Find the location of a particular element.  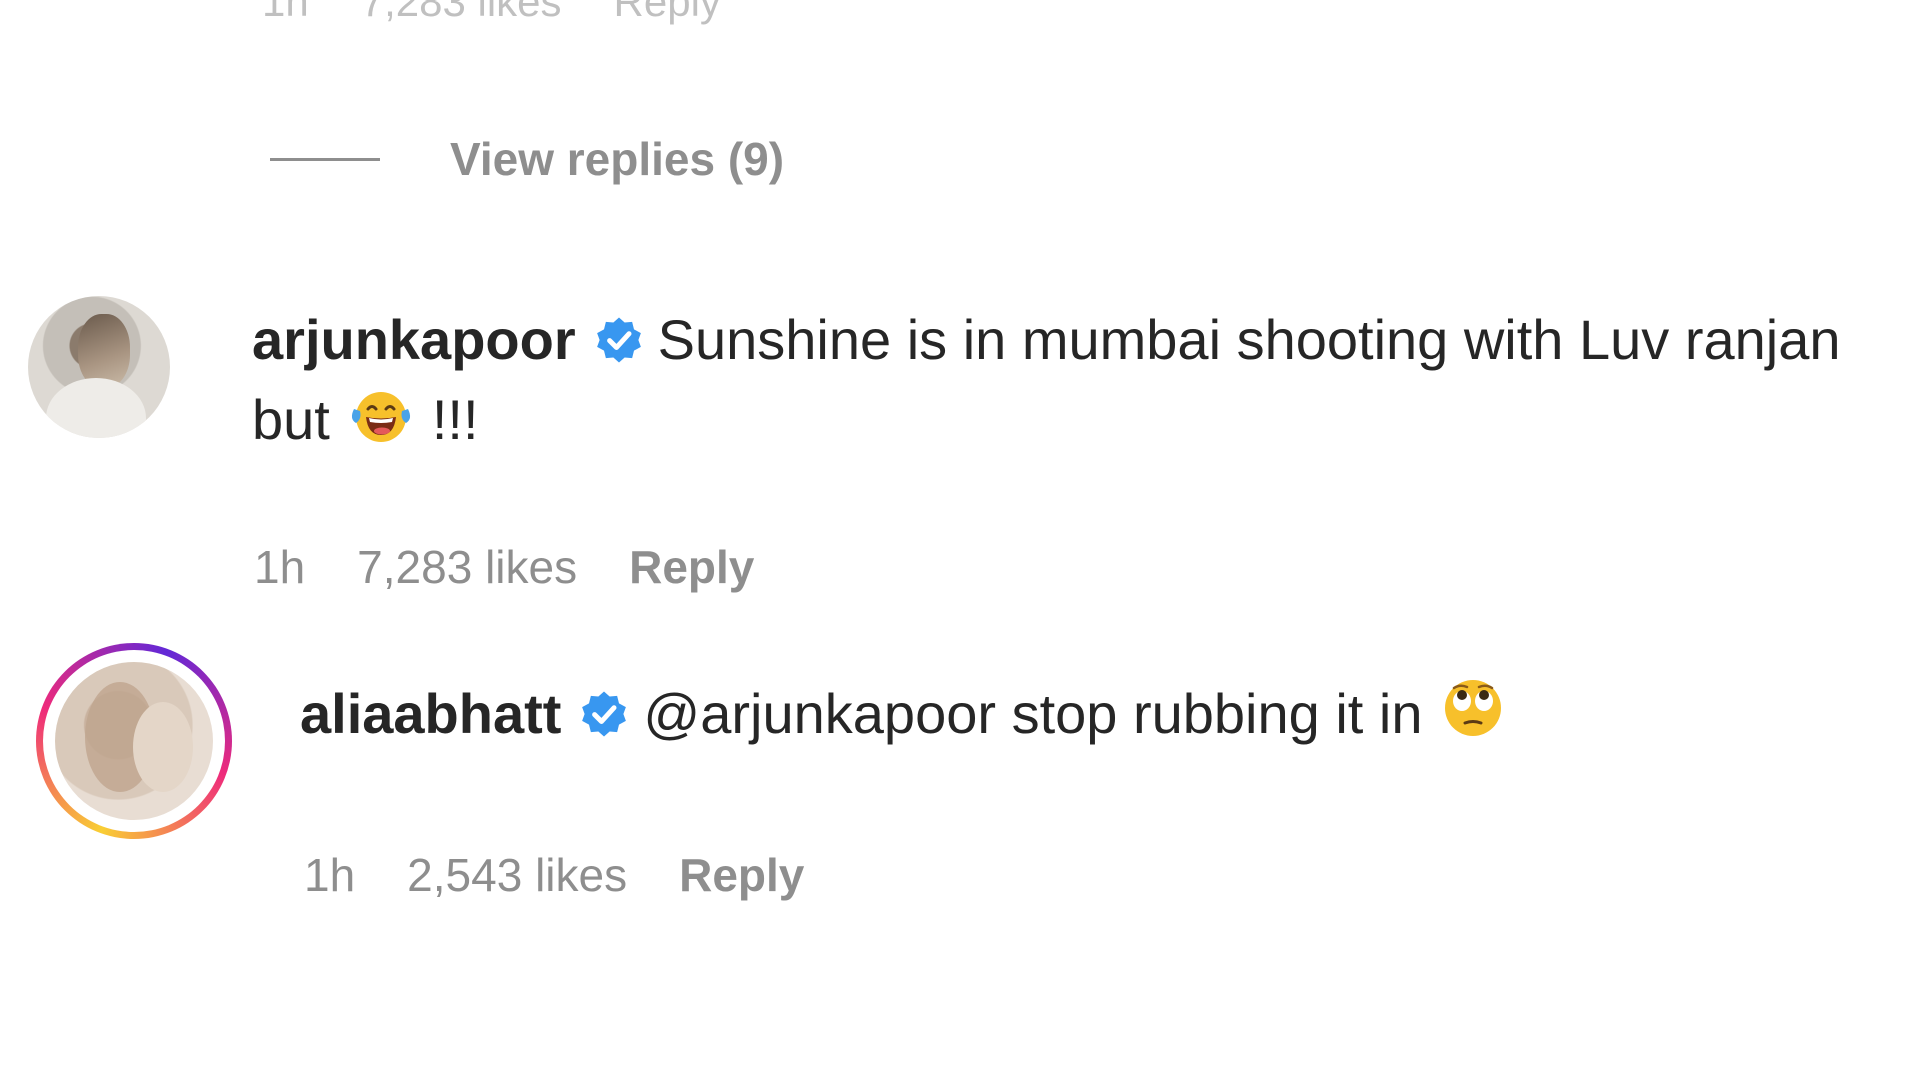

comment-username: aliaabhatt is located at coordinates (430, 713).